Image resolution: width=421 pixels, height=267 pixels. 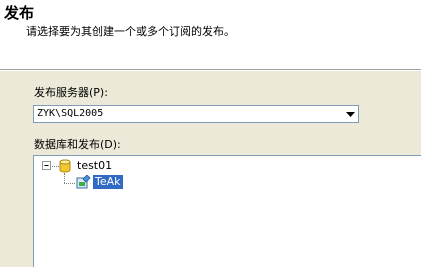 I want to click on page-subtitle: 请选择要为其创建一个或多个订阅的发布。, so click(x=130, y=31).